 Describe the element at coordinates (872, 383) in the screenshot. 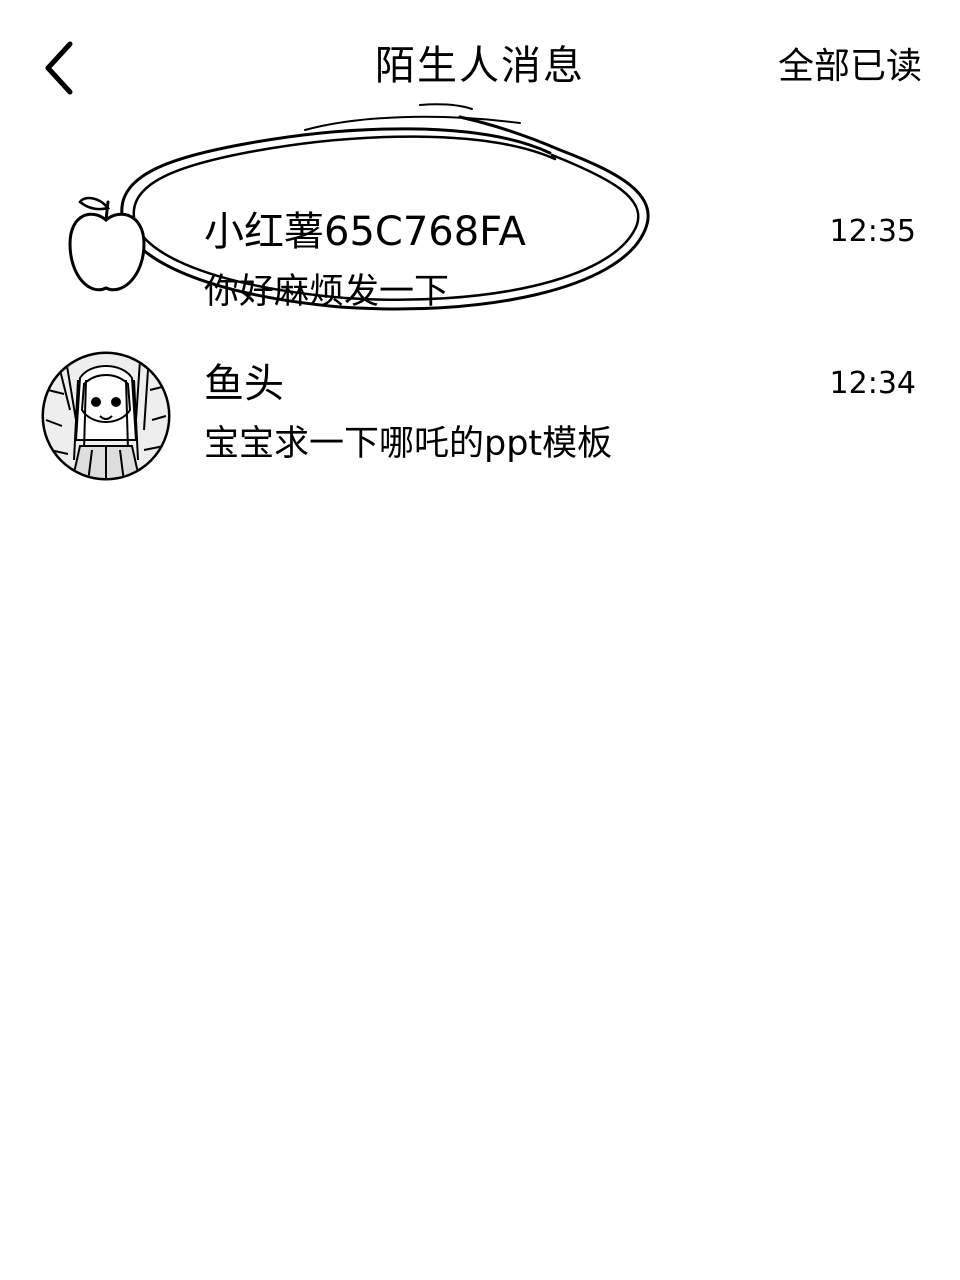

I see `conversation-time: 12:34` at that location.